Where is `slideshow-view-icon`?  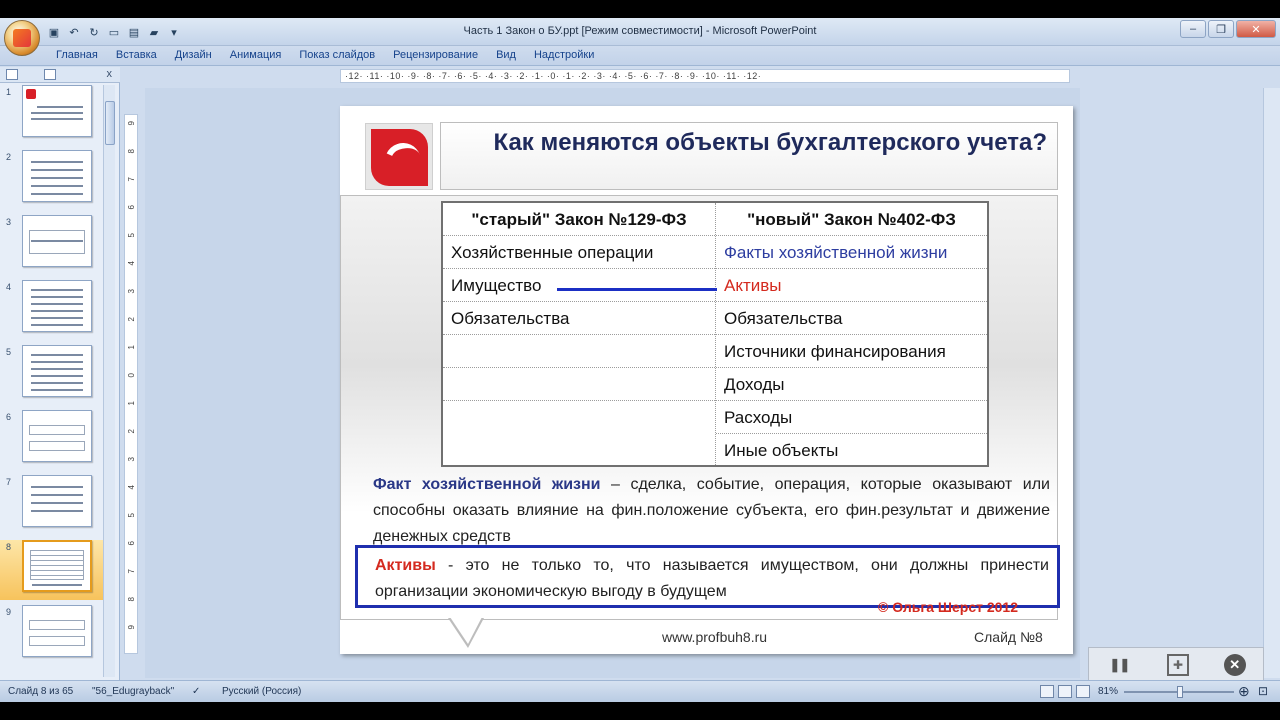
slideshow-view-icon is located at coordinates (1083, 691).